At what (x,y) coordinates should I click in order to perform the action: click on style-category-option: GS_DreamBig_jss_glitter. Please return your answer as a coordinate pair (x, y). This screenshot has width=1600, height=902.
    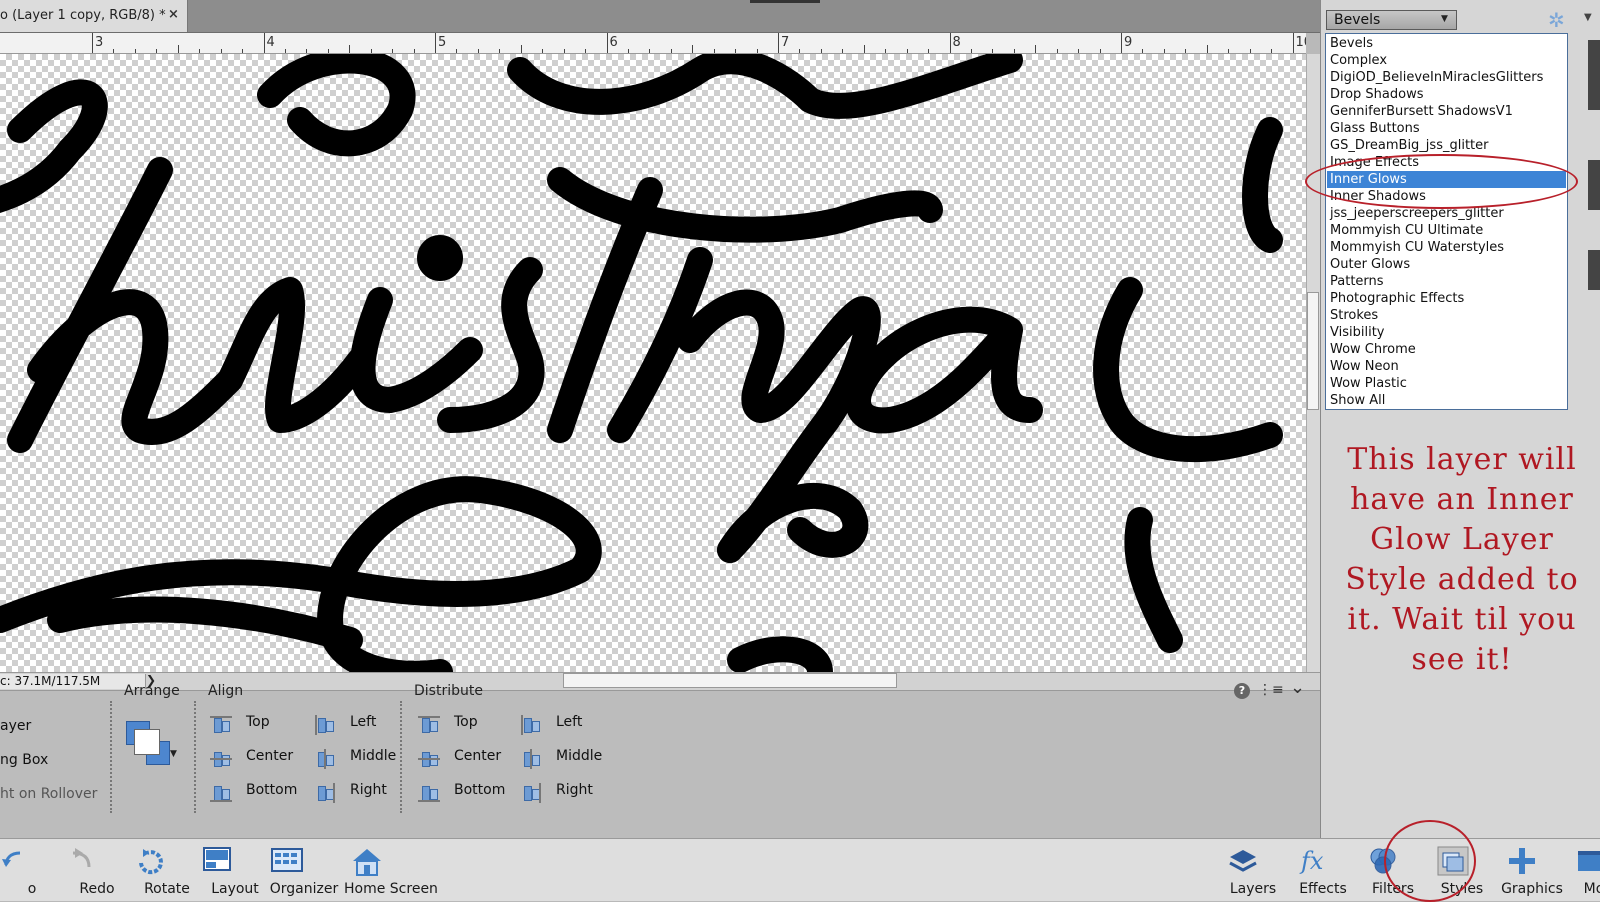
    Looking at the image, I should click on (1446, 145).